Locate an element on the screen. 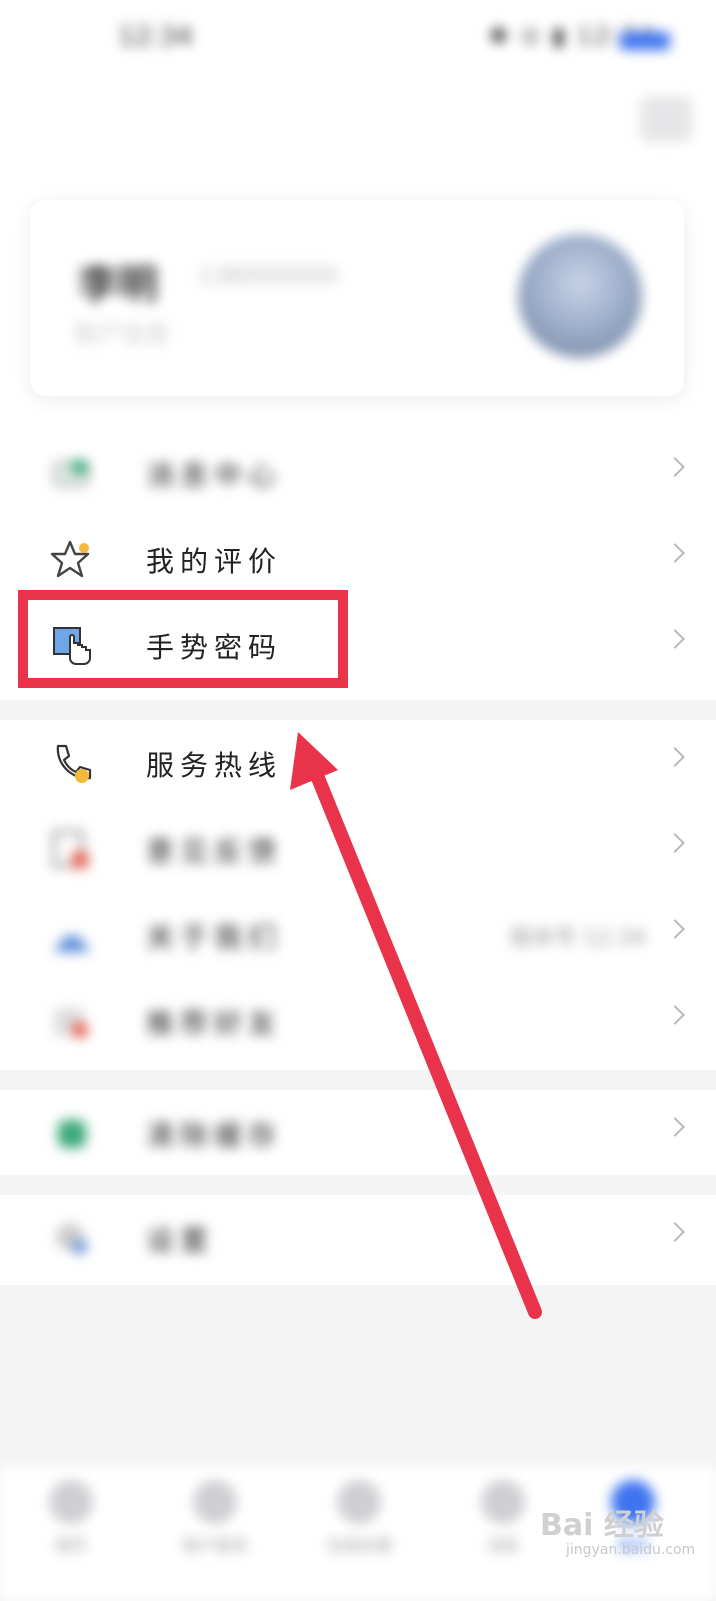  arrow-shaft is located at coordinates (426, 1045).